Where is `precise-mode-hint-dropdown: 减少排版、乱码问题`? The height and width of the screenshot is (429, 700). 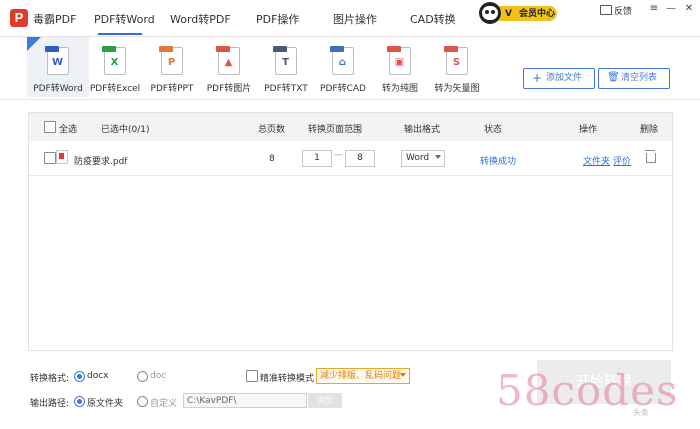
precise-mode-hint-dropdown: 减少排版、乱码问题 is located at coordinates (363, 376).